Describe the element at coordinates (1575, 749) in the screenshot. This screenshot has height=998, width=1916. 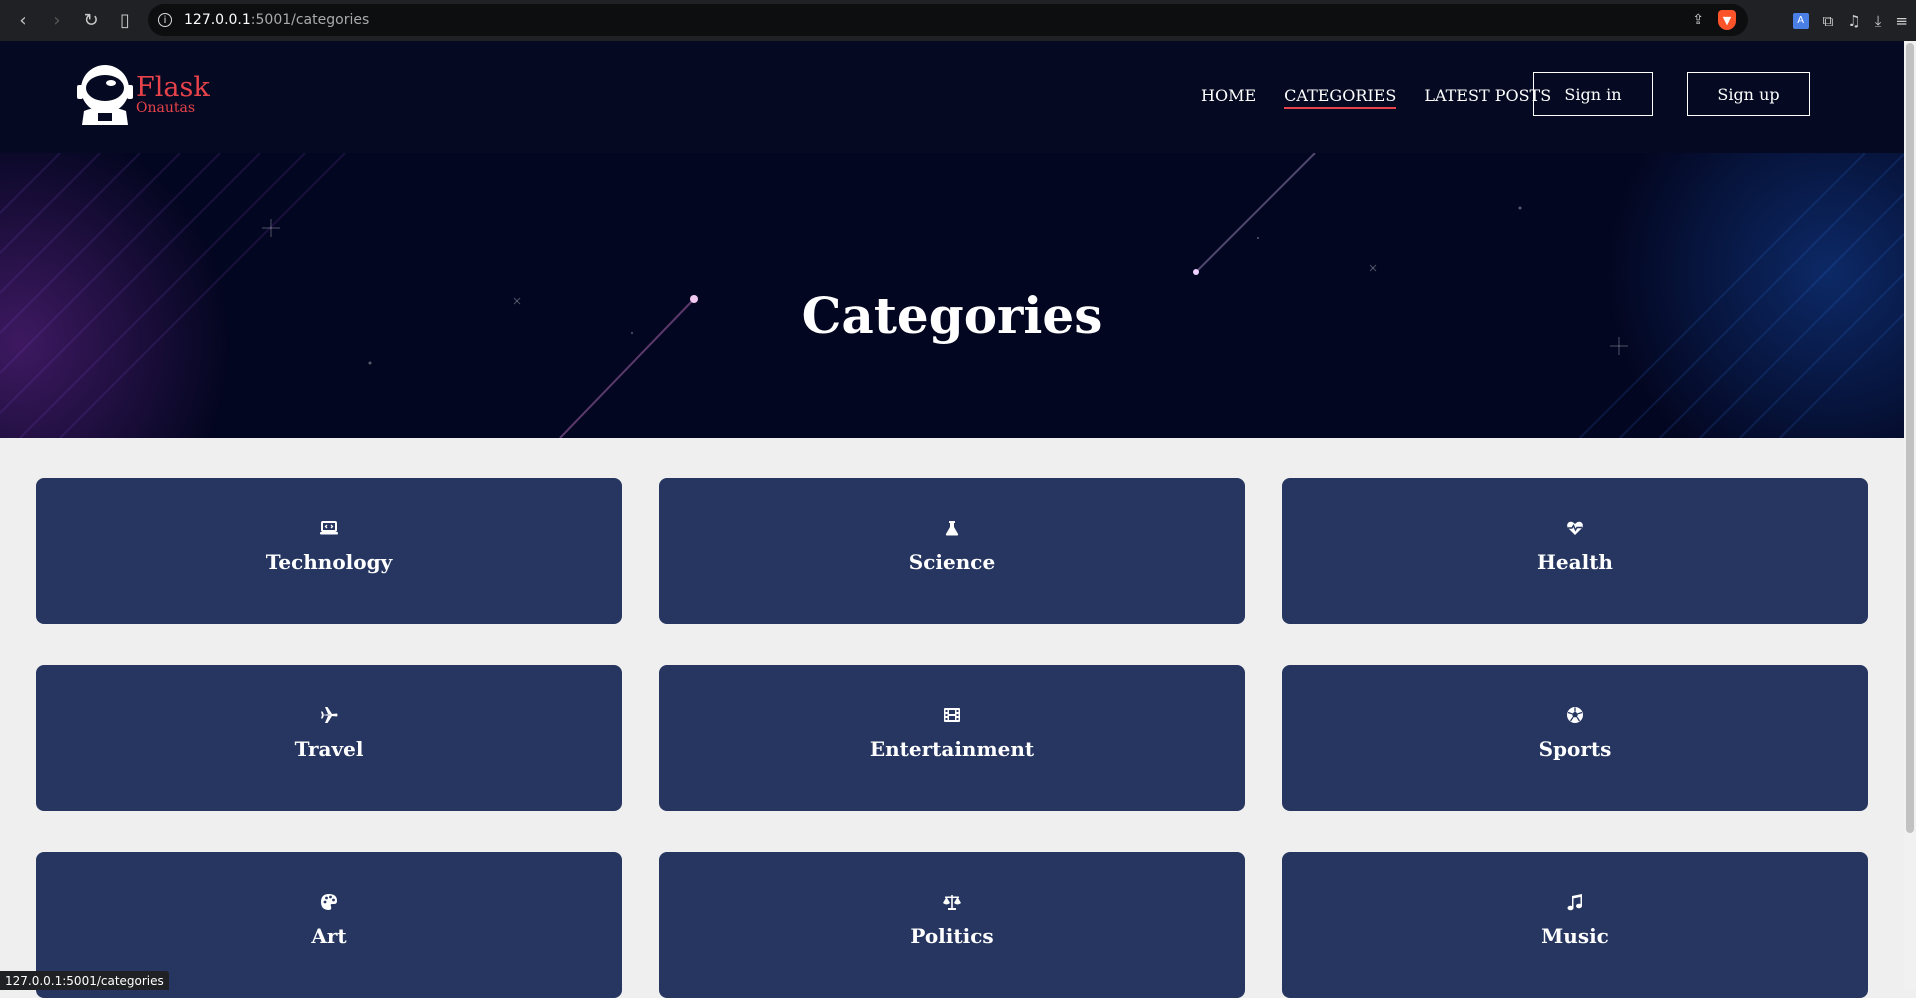
I see `category-label: Sports` at that location.